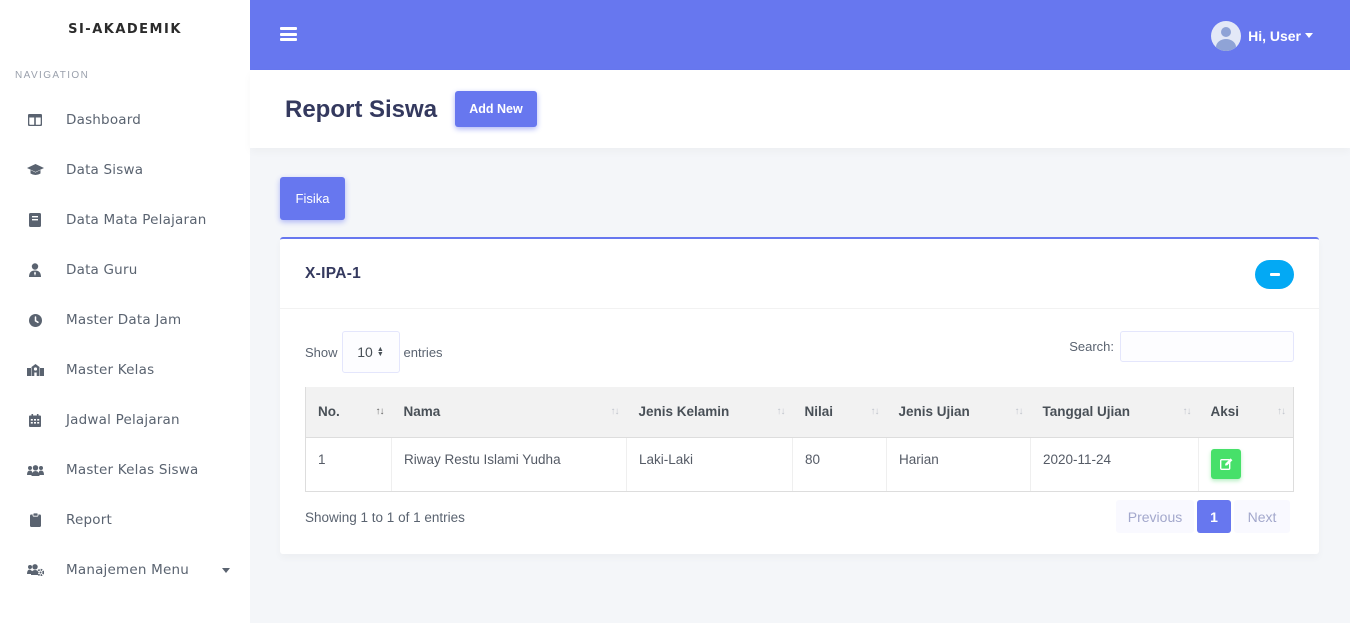  What do you see at coordinates (509, 412) in the screenshot?
I see `column-header-nama: Nama ↑↓` at bounding box center [509, 412].